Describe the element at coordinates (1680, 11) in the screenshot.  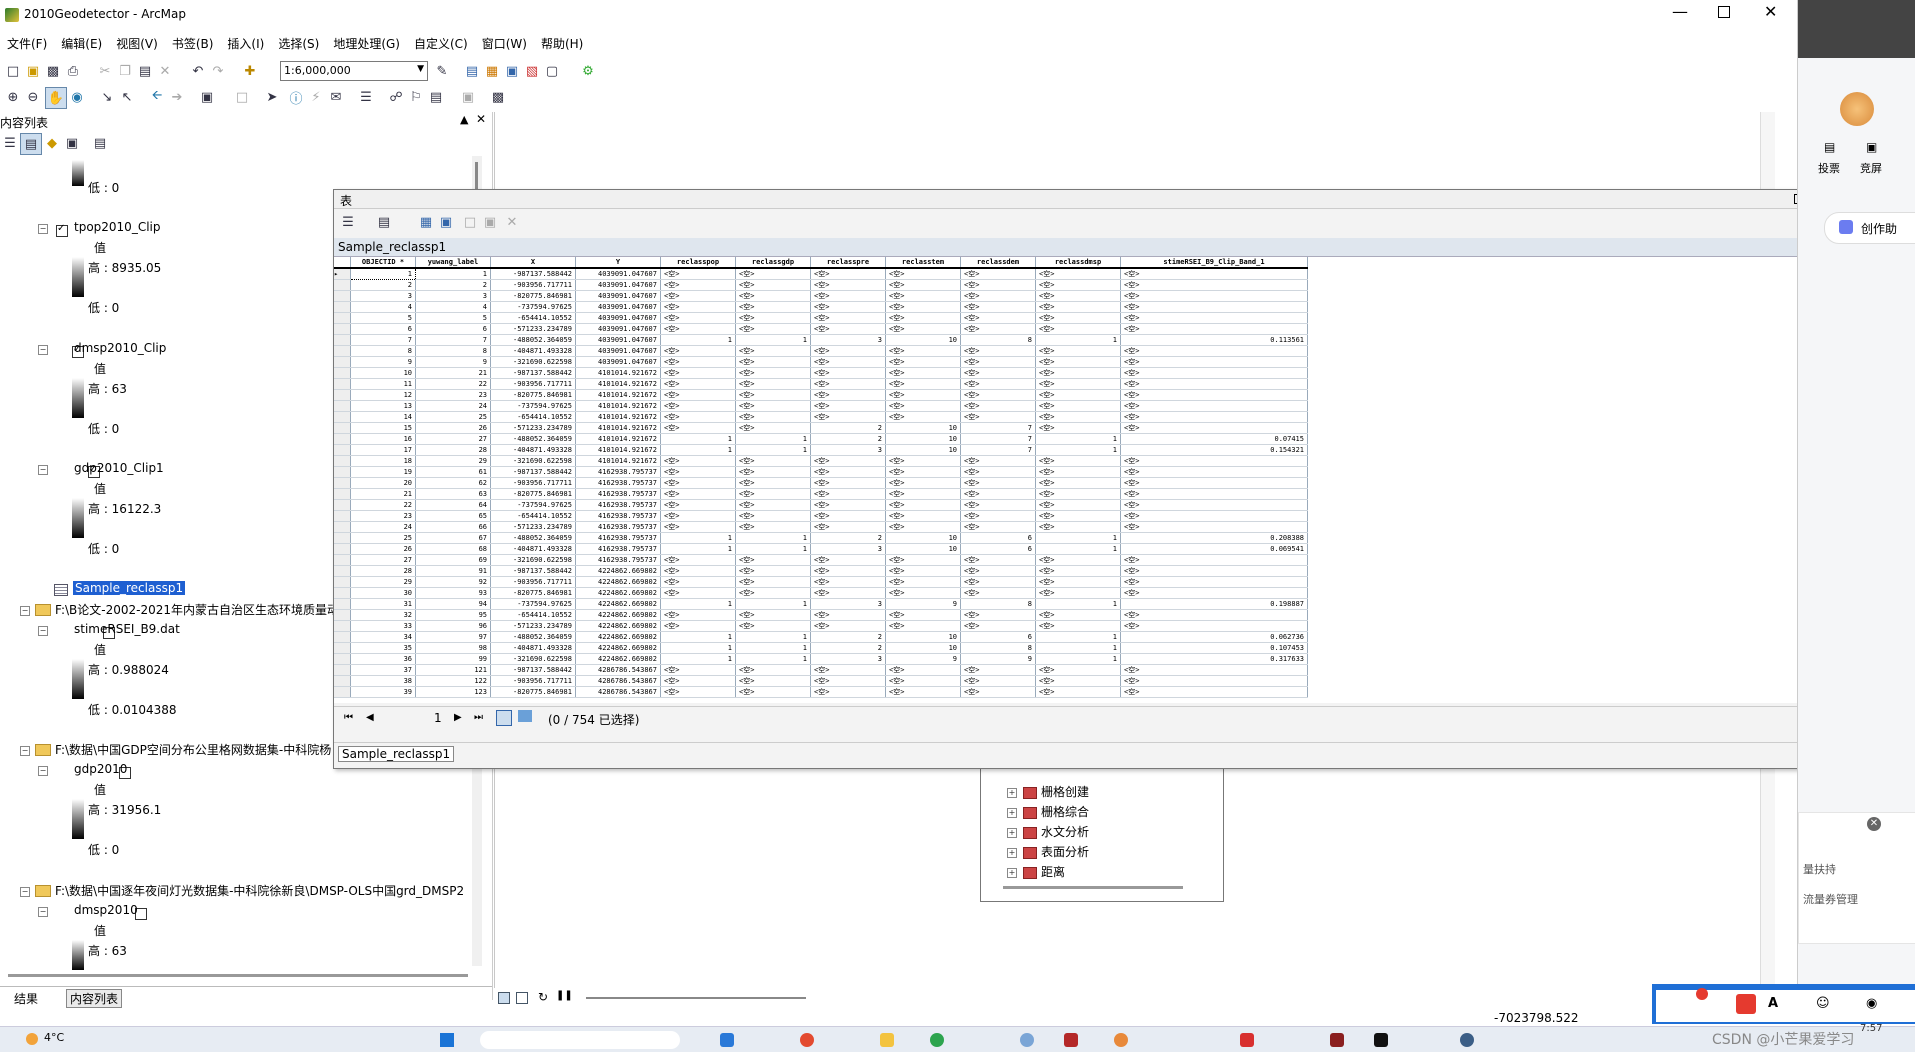
I see `minimize-button: —` at that location.